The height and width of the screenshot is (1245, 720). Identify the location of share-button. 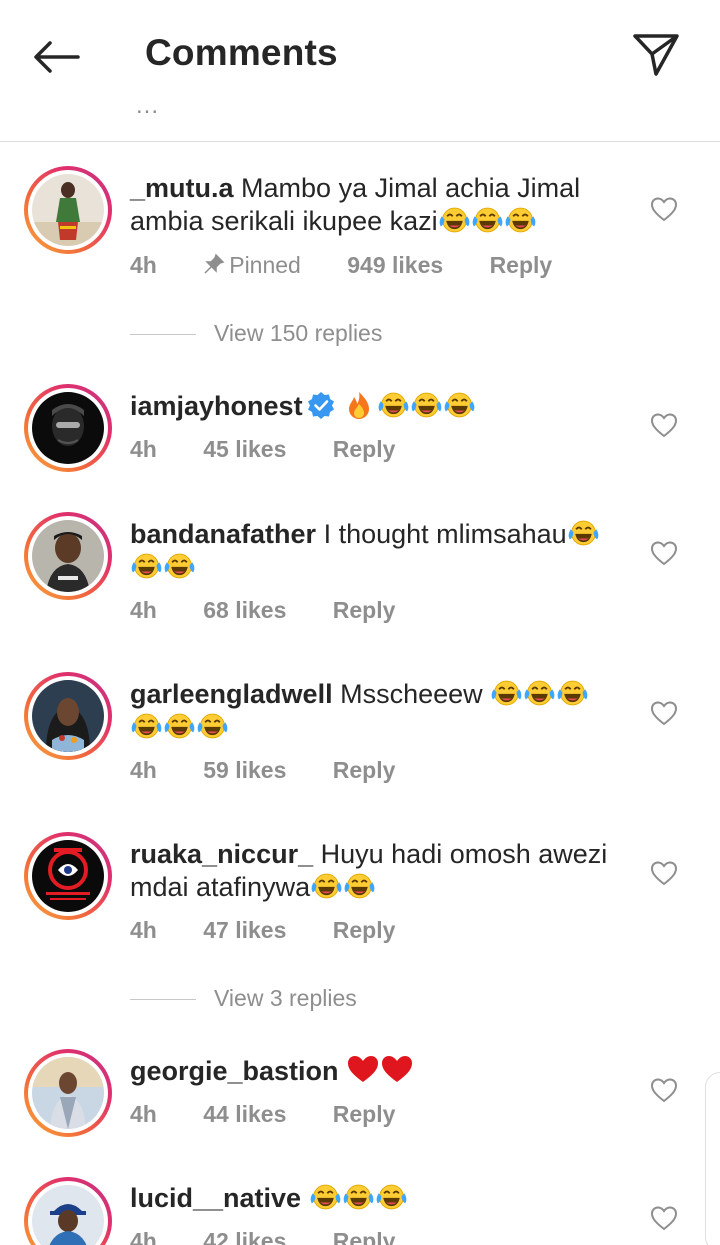
(656, 54).